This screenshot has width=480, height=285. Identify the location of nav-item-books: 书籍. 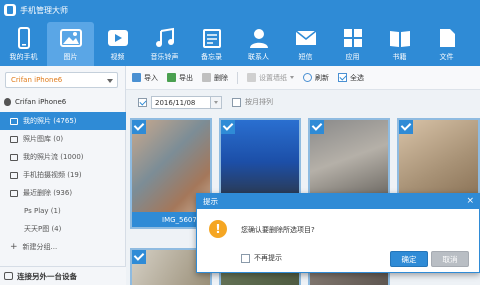
(399, 44).